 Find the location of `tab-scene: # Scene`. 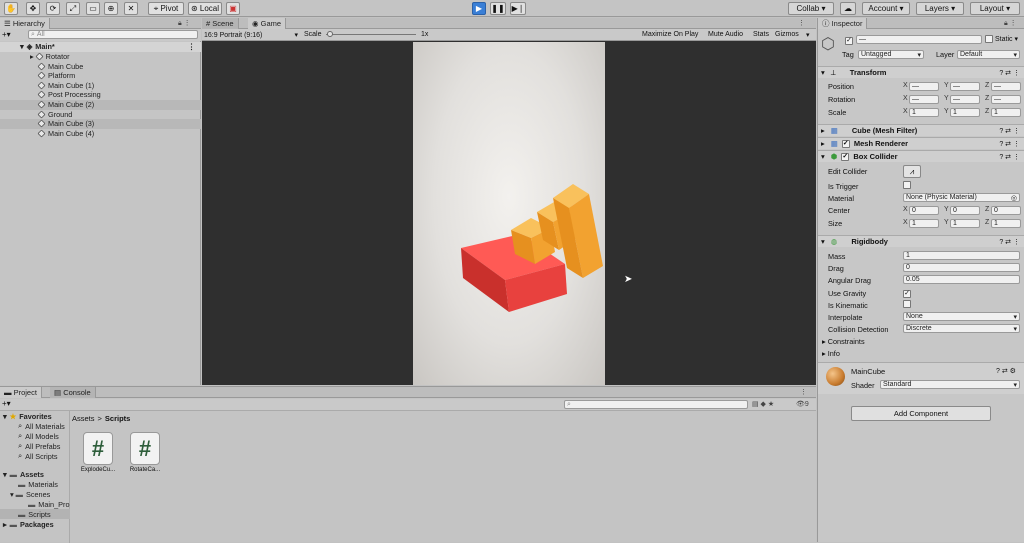

tab-scene: # Scene is located at coordinates (220, 23).